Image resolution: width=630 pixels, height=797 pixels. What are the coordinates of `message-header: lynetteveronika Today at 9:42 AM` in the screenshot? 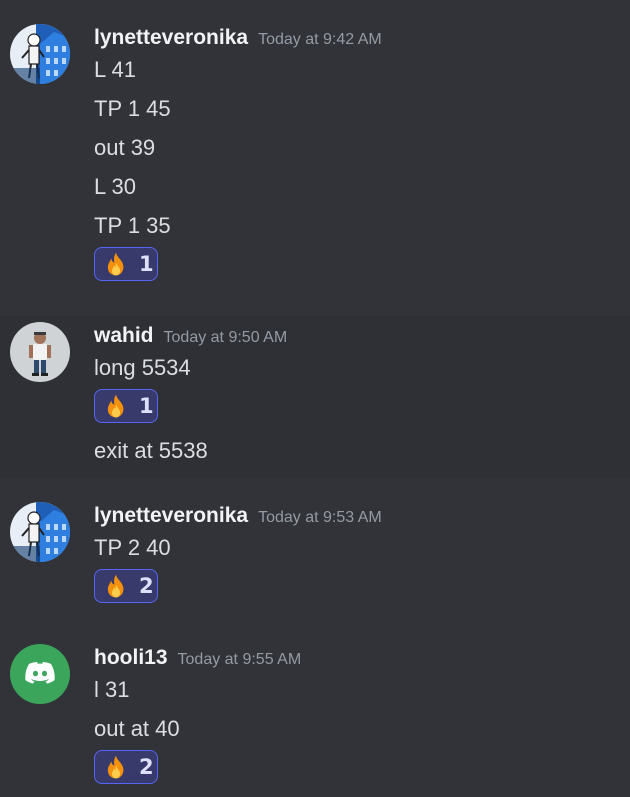 It's located at (238, 39).